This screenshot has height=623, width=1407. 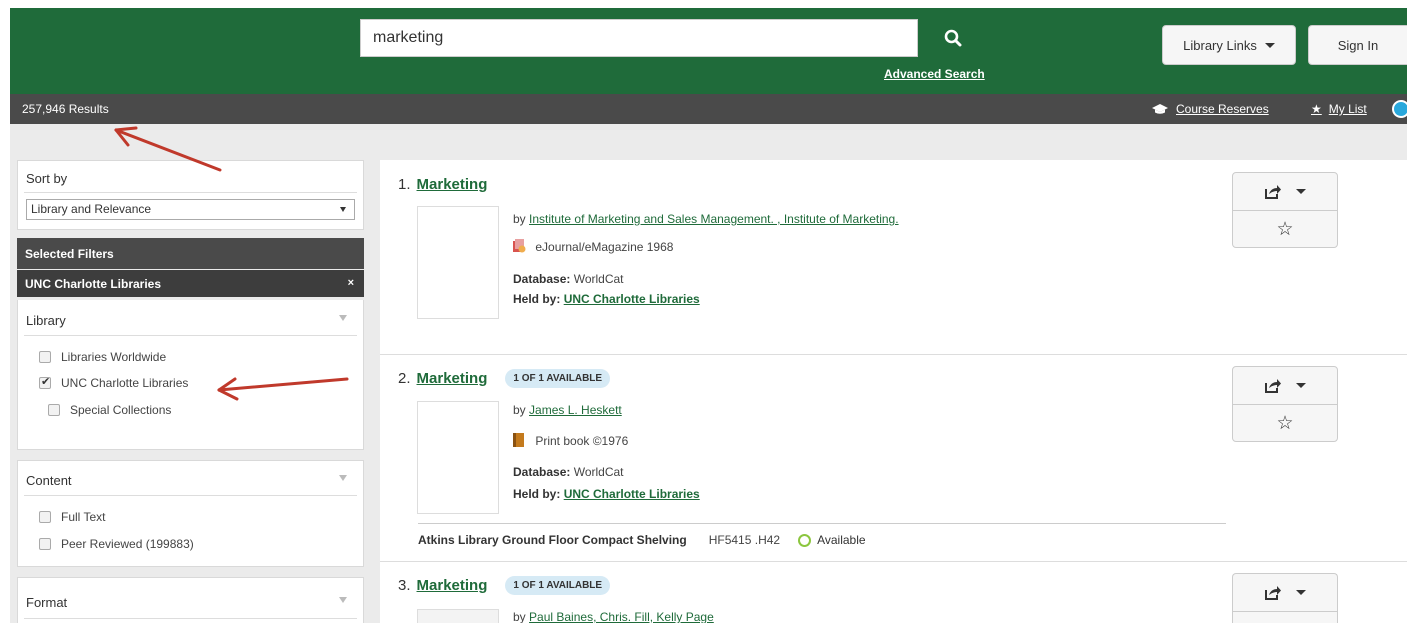 I want to click on sign-in-button: Sign In, so click(x=1357, y=45).